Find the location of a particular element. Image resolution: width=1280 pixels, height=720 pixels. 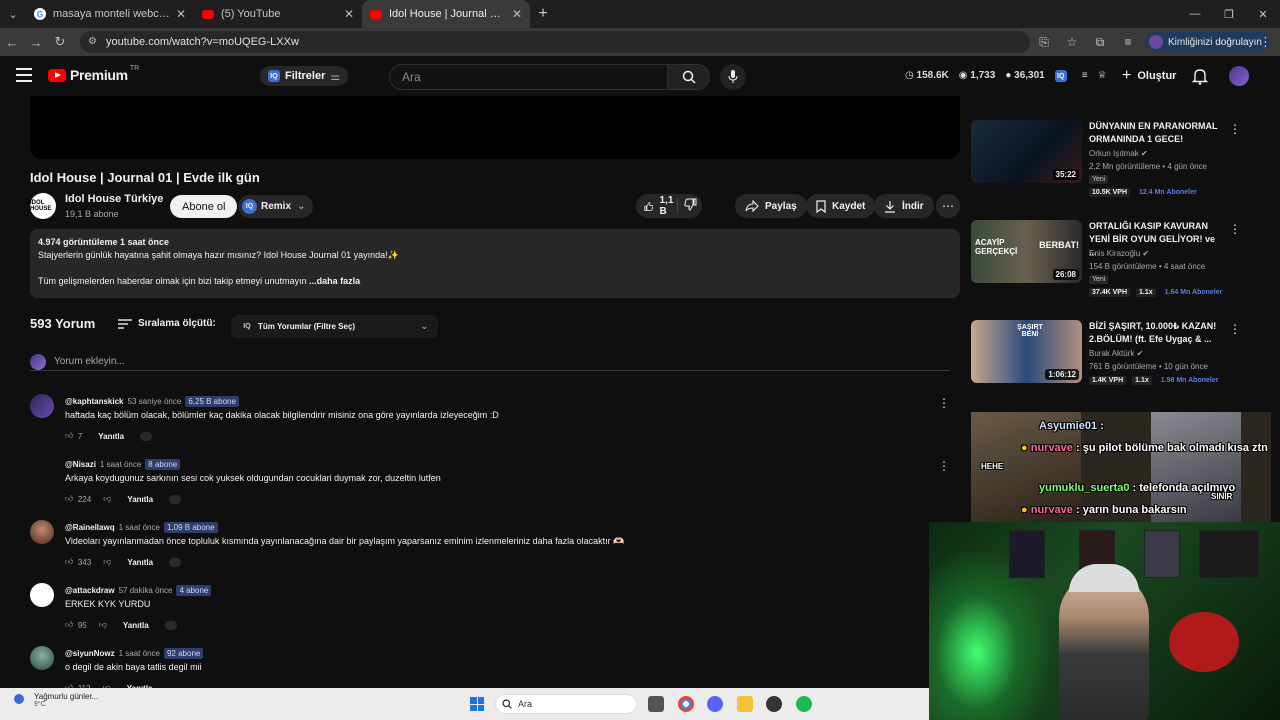

youtube-premium-logo: Premium TR is located at coordinates (93, 74).